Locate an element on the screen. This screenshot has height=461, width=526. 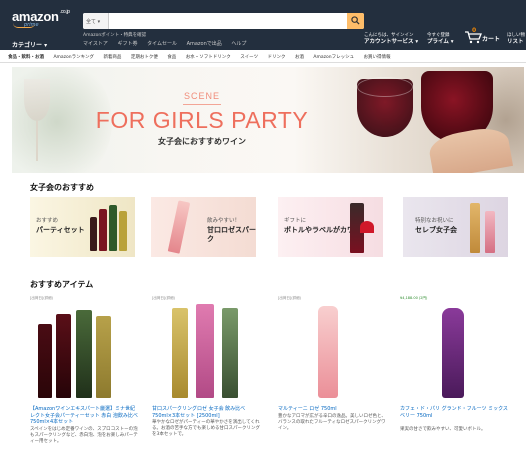
cart-count: 0 is located at coordinates (474, 30).